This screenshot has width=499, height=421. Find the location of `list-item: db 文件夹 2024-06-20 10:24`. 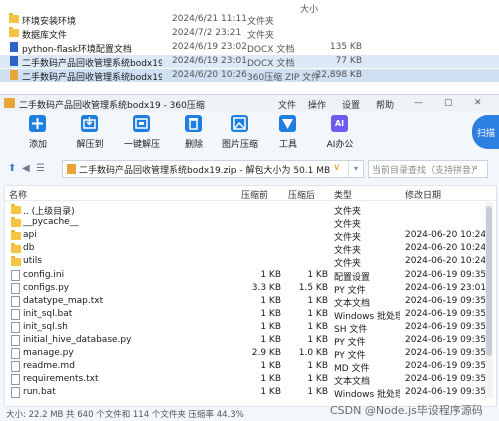

list-item: db 文件夹 2024-06-20 10:24 is located at coordinates (250, 249).